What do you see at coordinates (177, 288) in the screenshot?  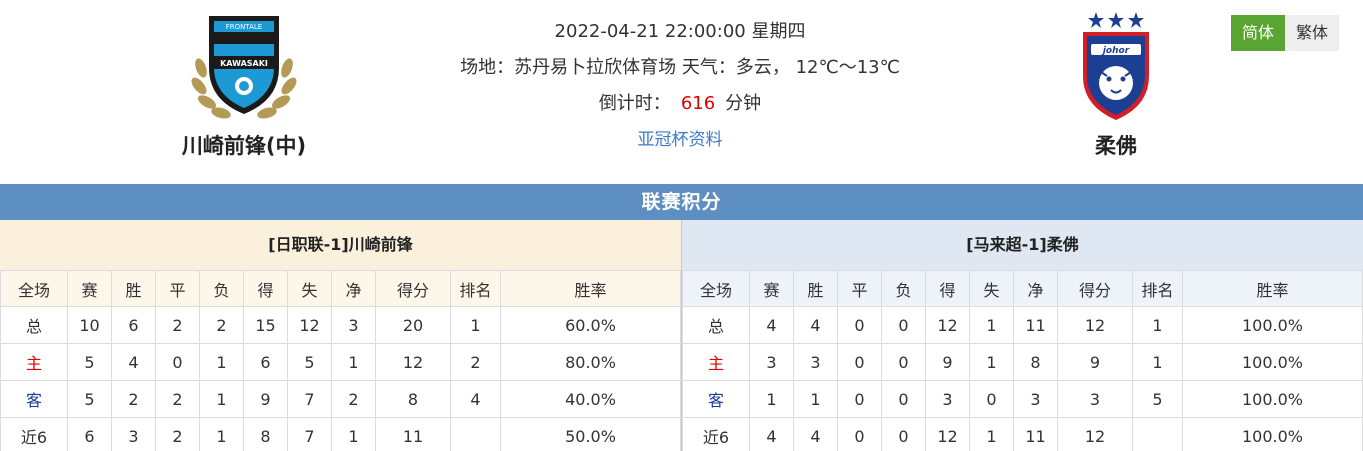 I see `column-header: 平` at bounding box center [177, 288].